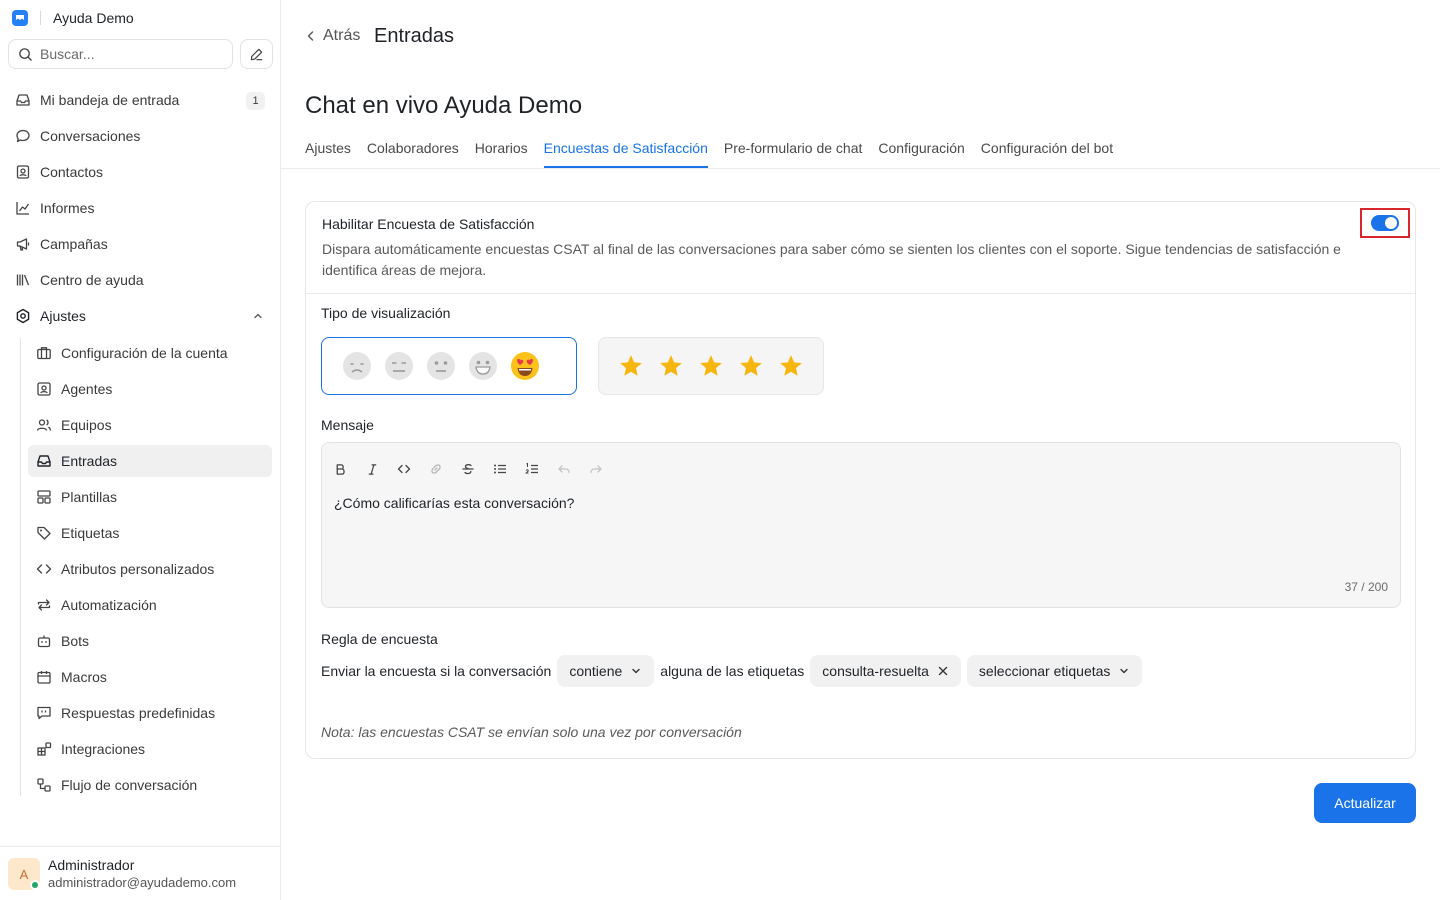  Describe the element at coordinates (140, 100) in the screenshot. I see `sidebar-item-inbox: Mi bandeja de entrada 1` at that location.